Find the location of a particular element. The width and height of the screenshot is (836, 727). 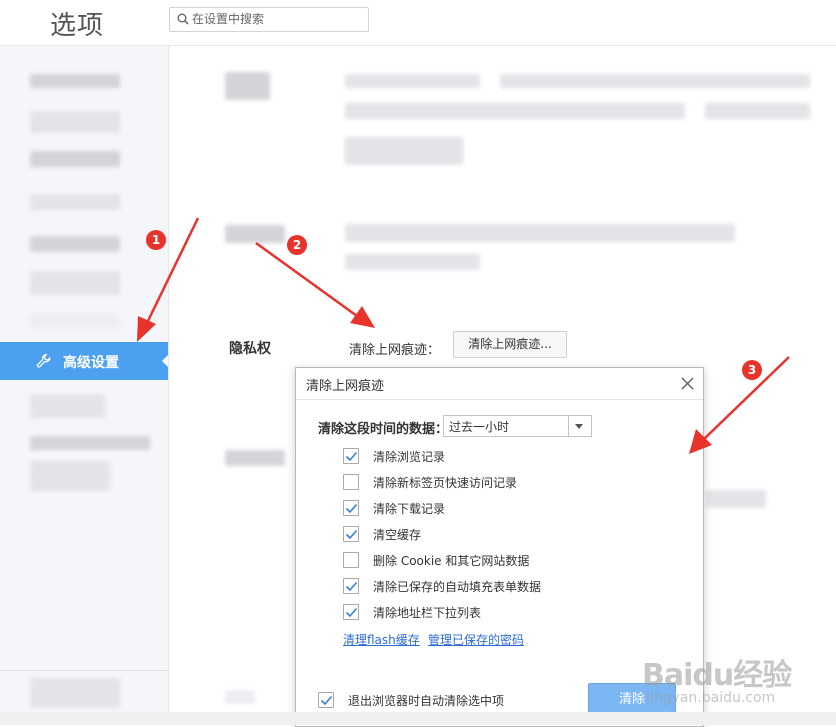

time-range-value: 过去一小时 is located at coordinates (479, 427).